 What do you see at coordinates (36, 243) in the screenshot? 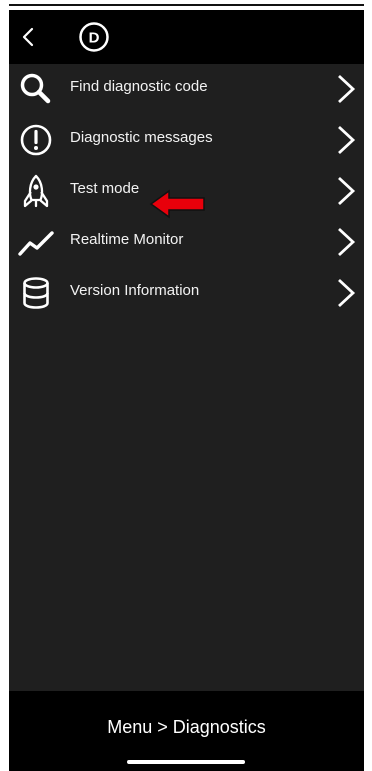
I see `line-chart-icon` at bounding box center [36, 243].